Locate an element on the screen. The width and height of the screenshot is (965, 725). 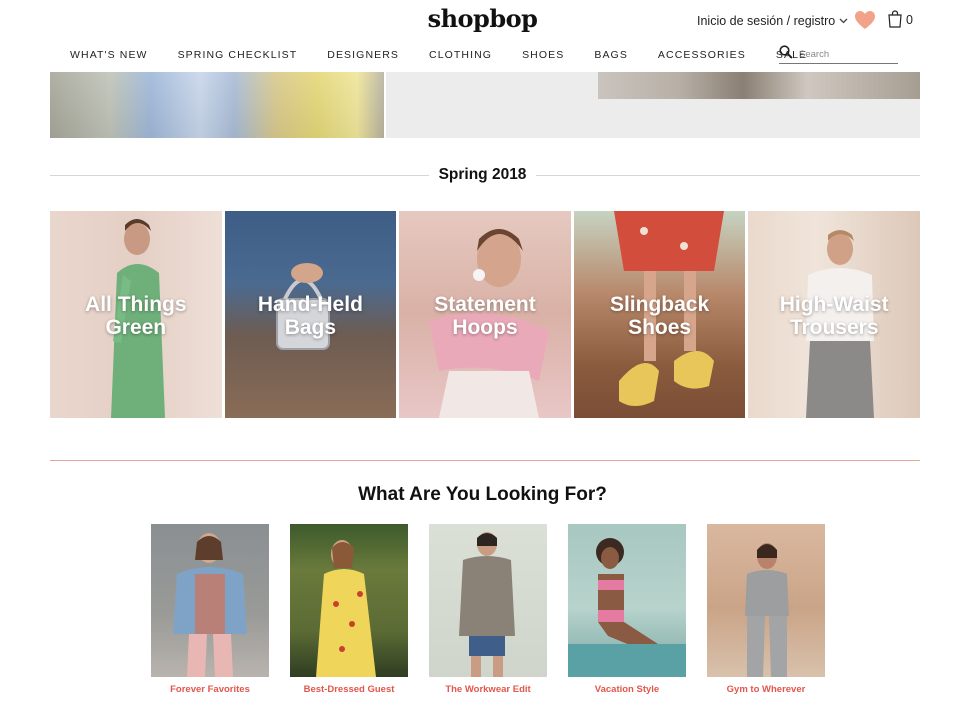
card-caption: Forever Favorites is located at coordinates (210, 689).